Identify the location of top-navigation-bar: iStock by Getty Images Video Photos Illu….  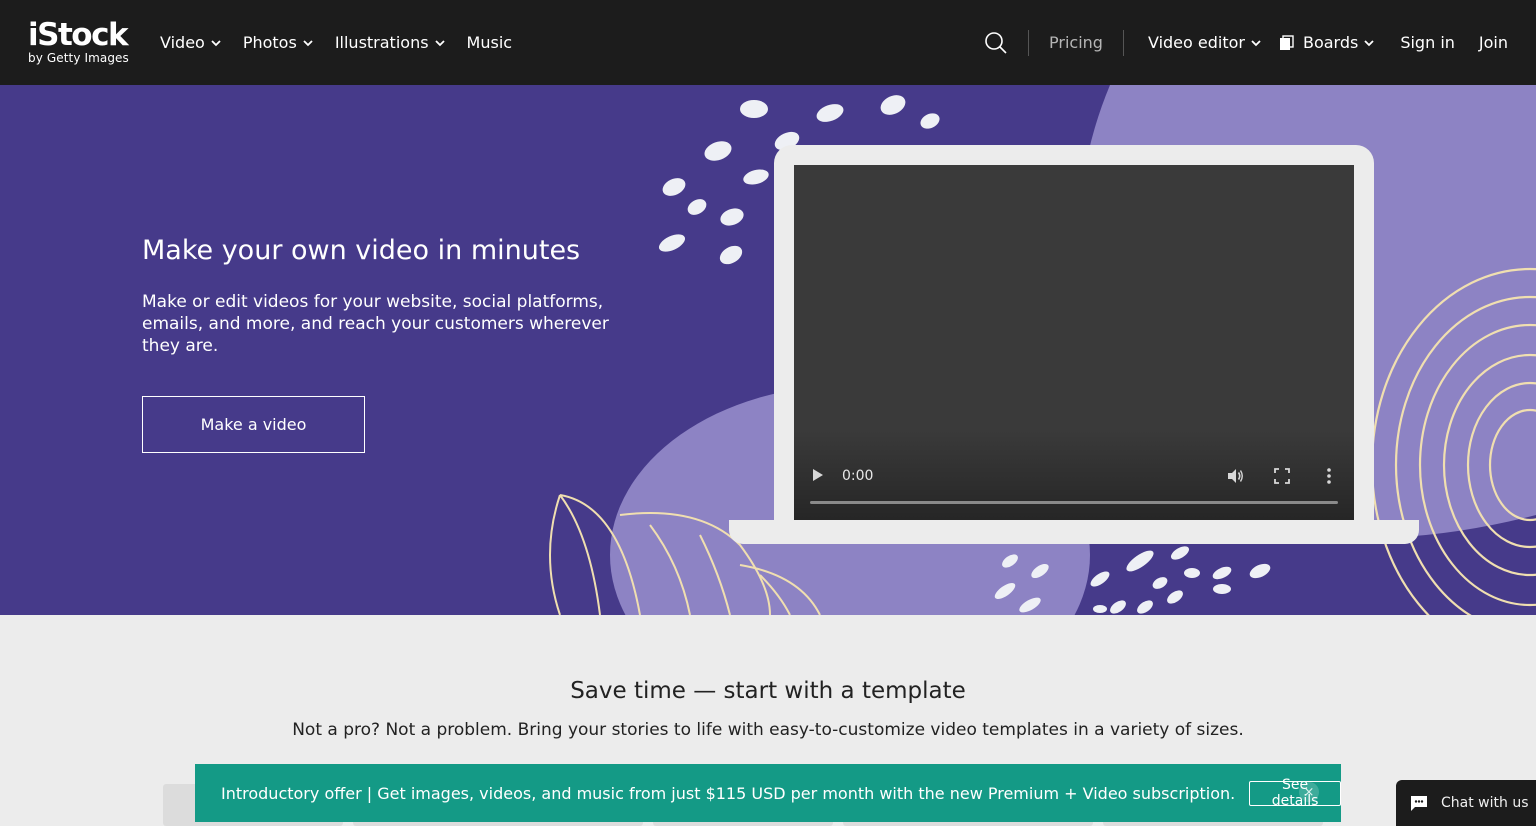
(768, 42).